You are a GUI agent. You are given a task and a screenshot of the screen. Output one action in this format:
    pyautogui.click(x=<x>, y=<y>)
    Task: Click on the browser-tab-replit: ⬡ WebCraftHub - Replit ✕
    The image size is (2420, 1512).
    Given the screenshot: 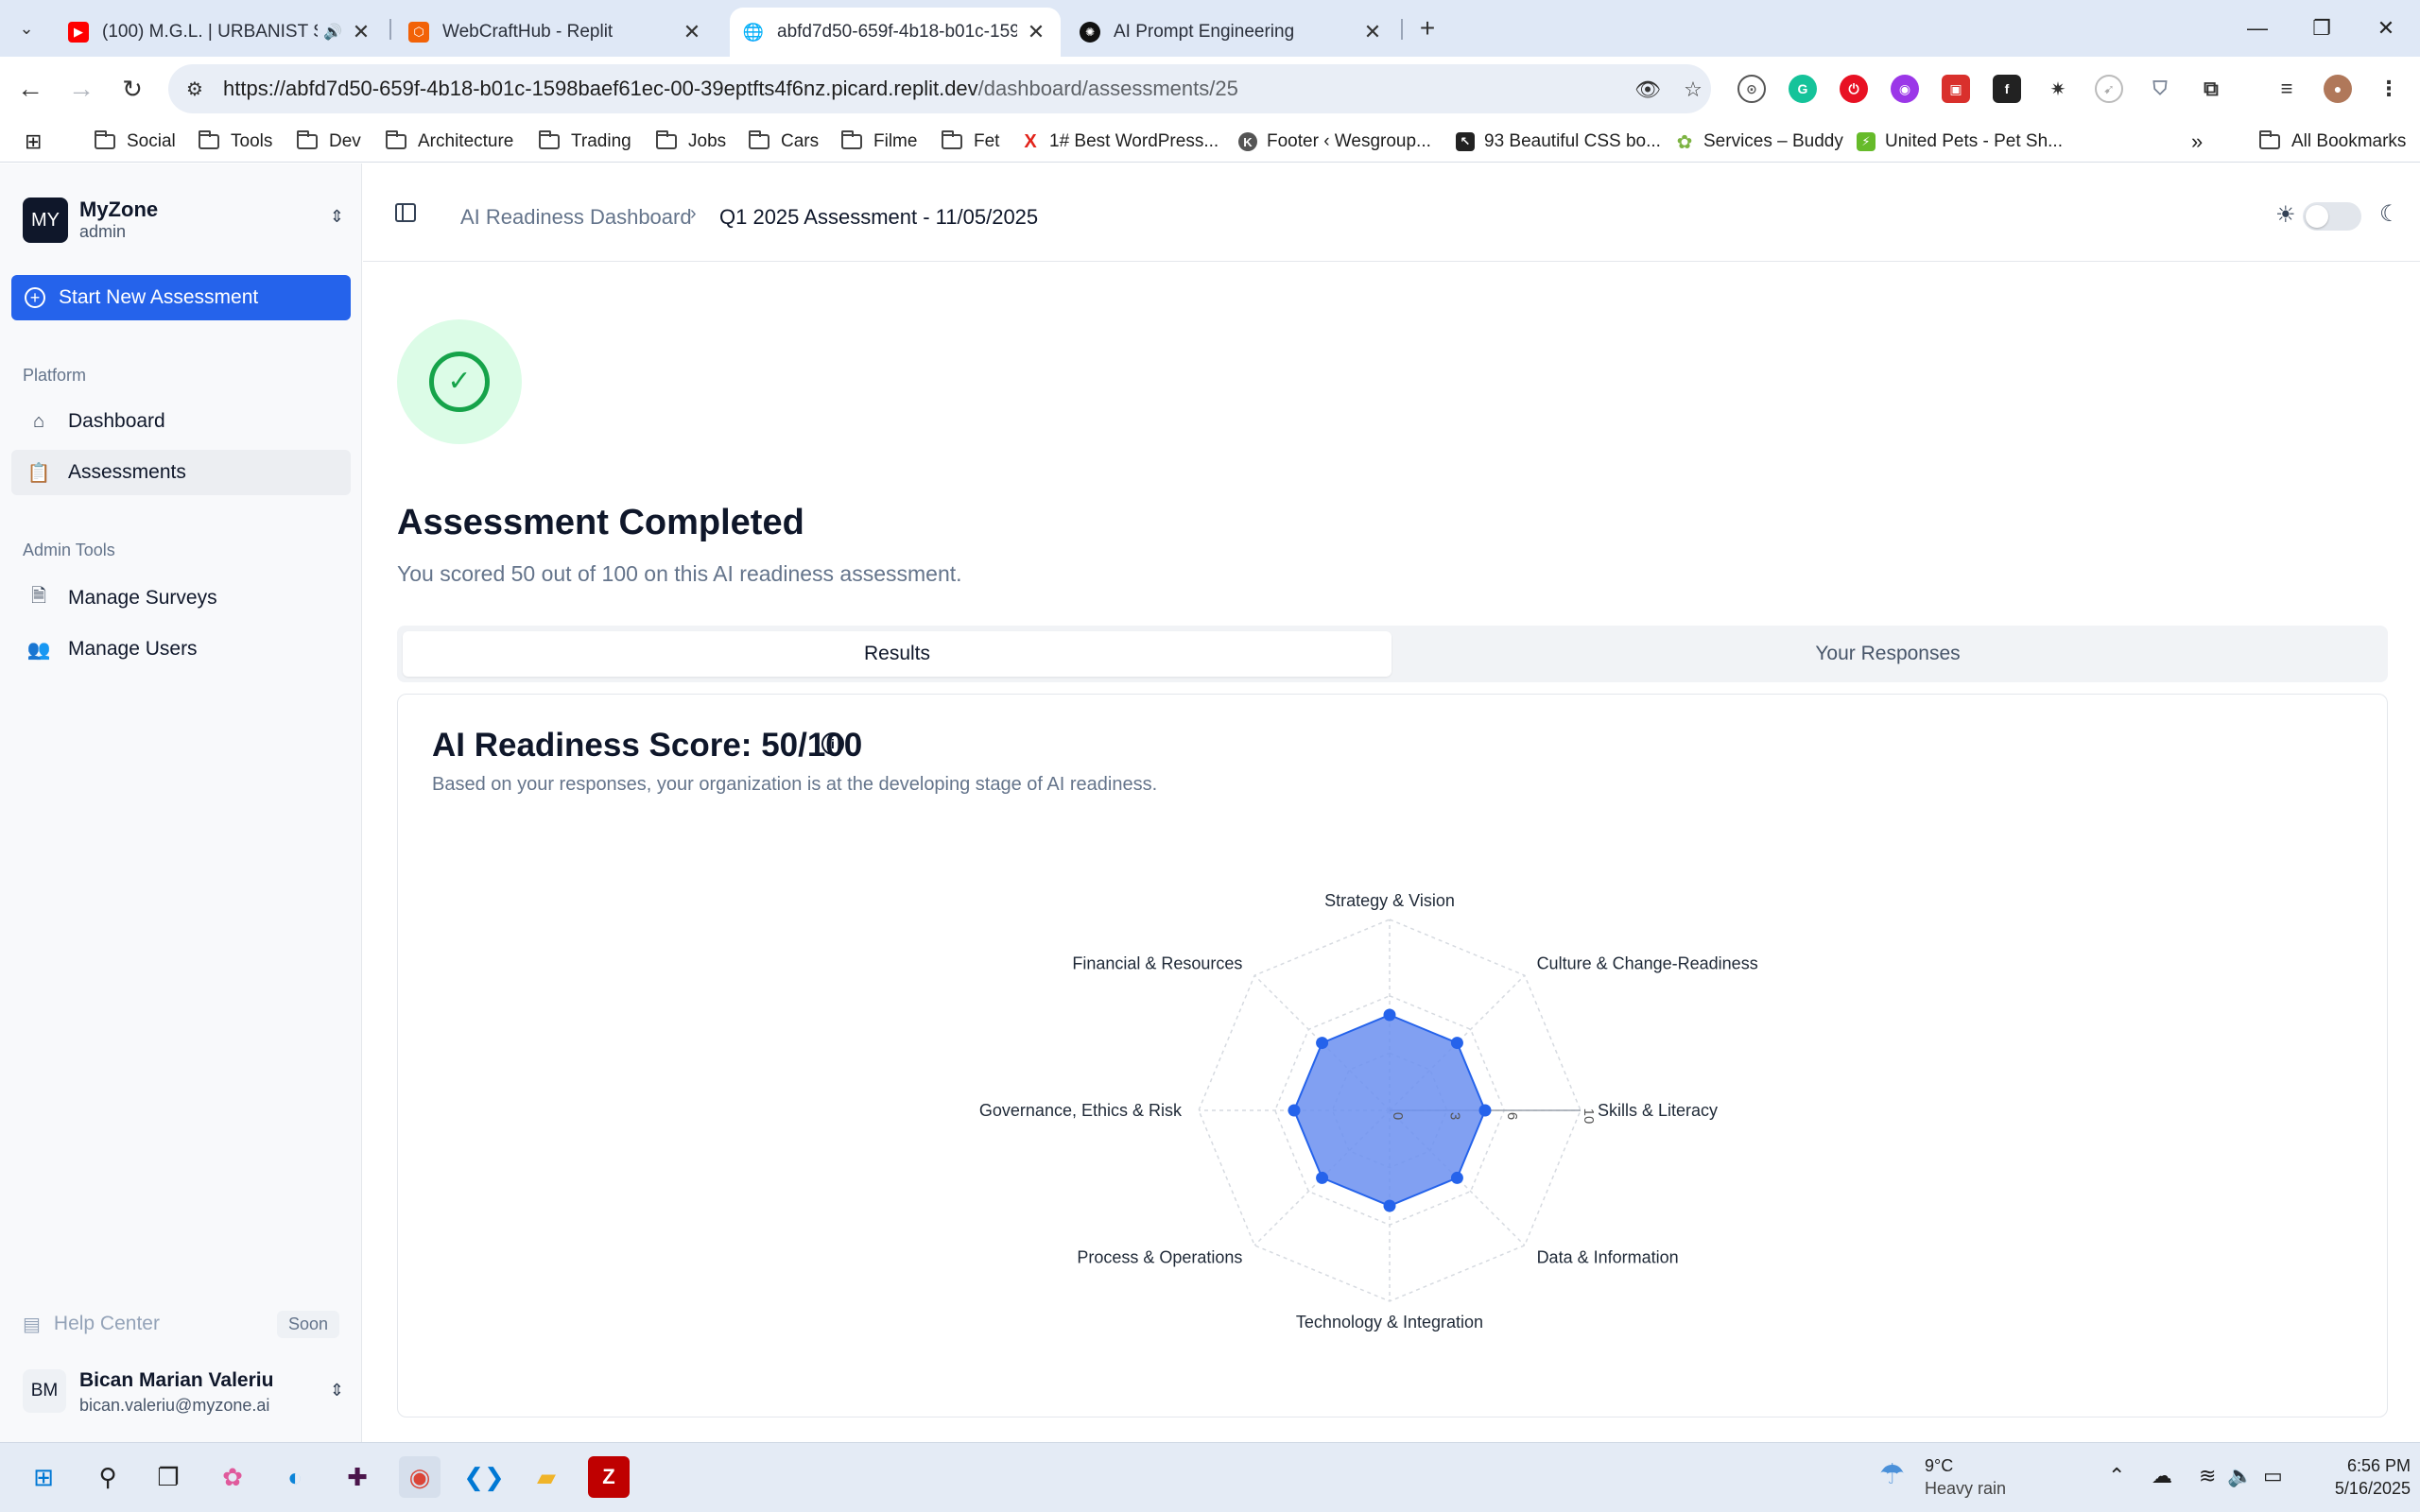 What is the action you would take?
    pyautogui.click(x=556, y=32)
    